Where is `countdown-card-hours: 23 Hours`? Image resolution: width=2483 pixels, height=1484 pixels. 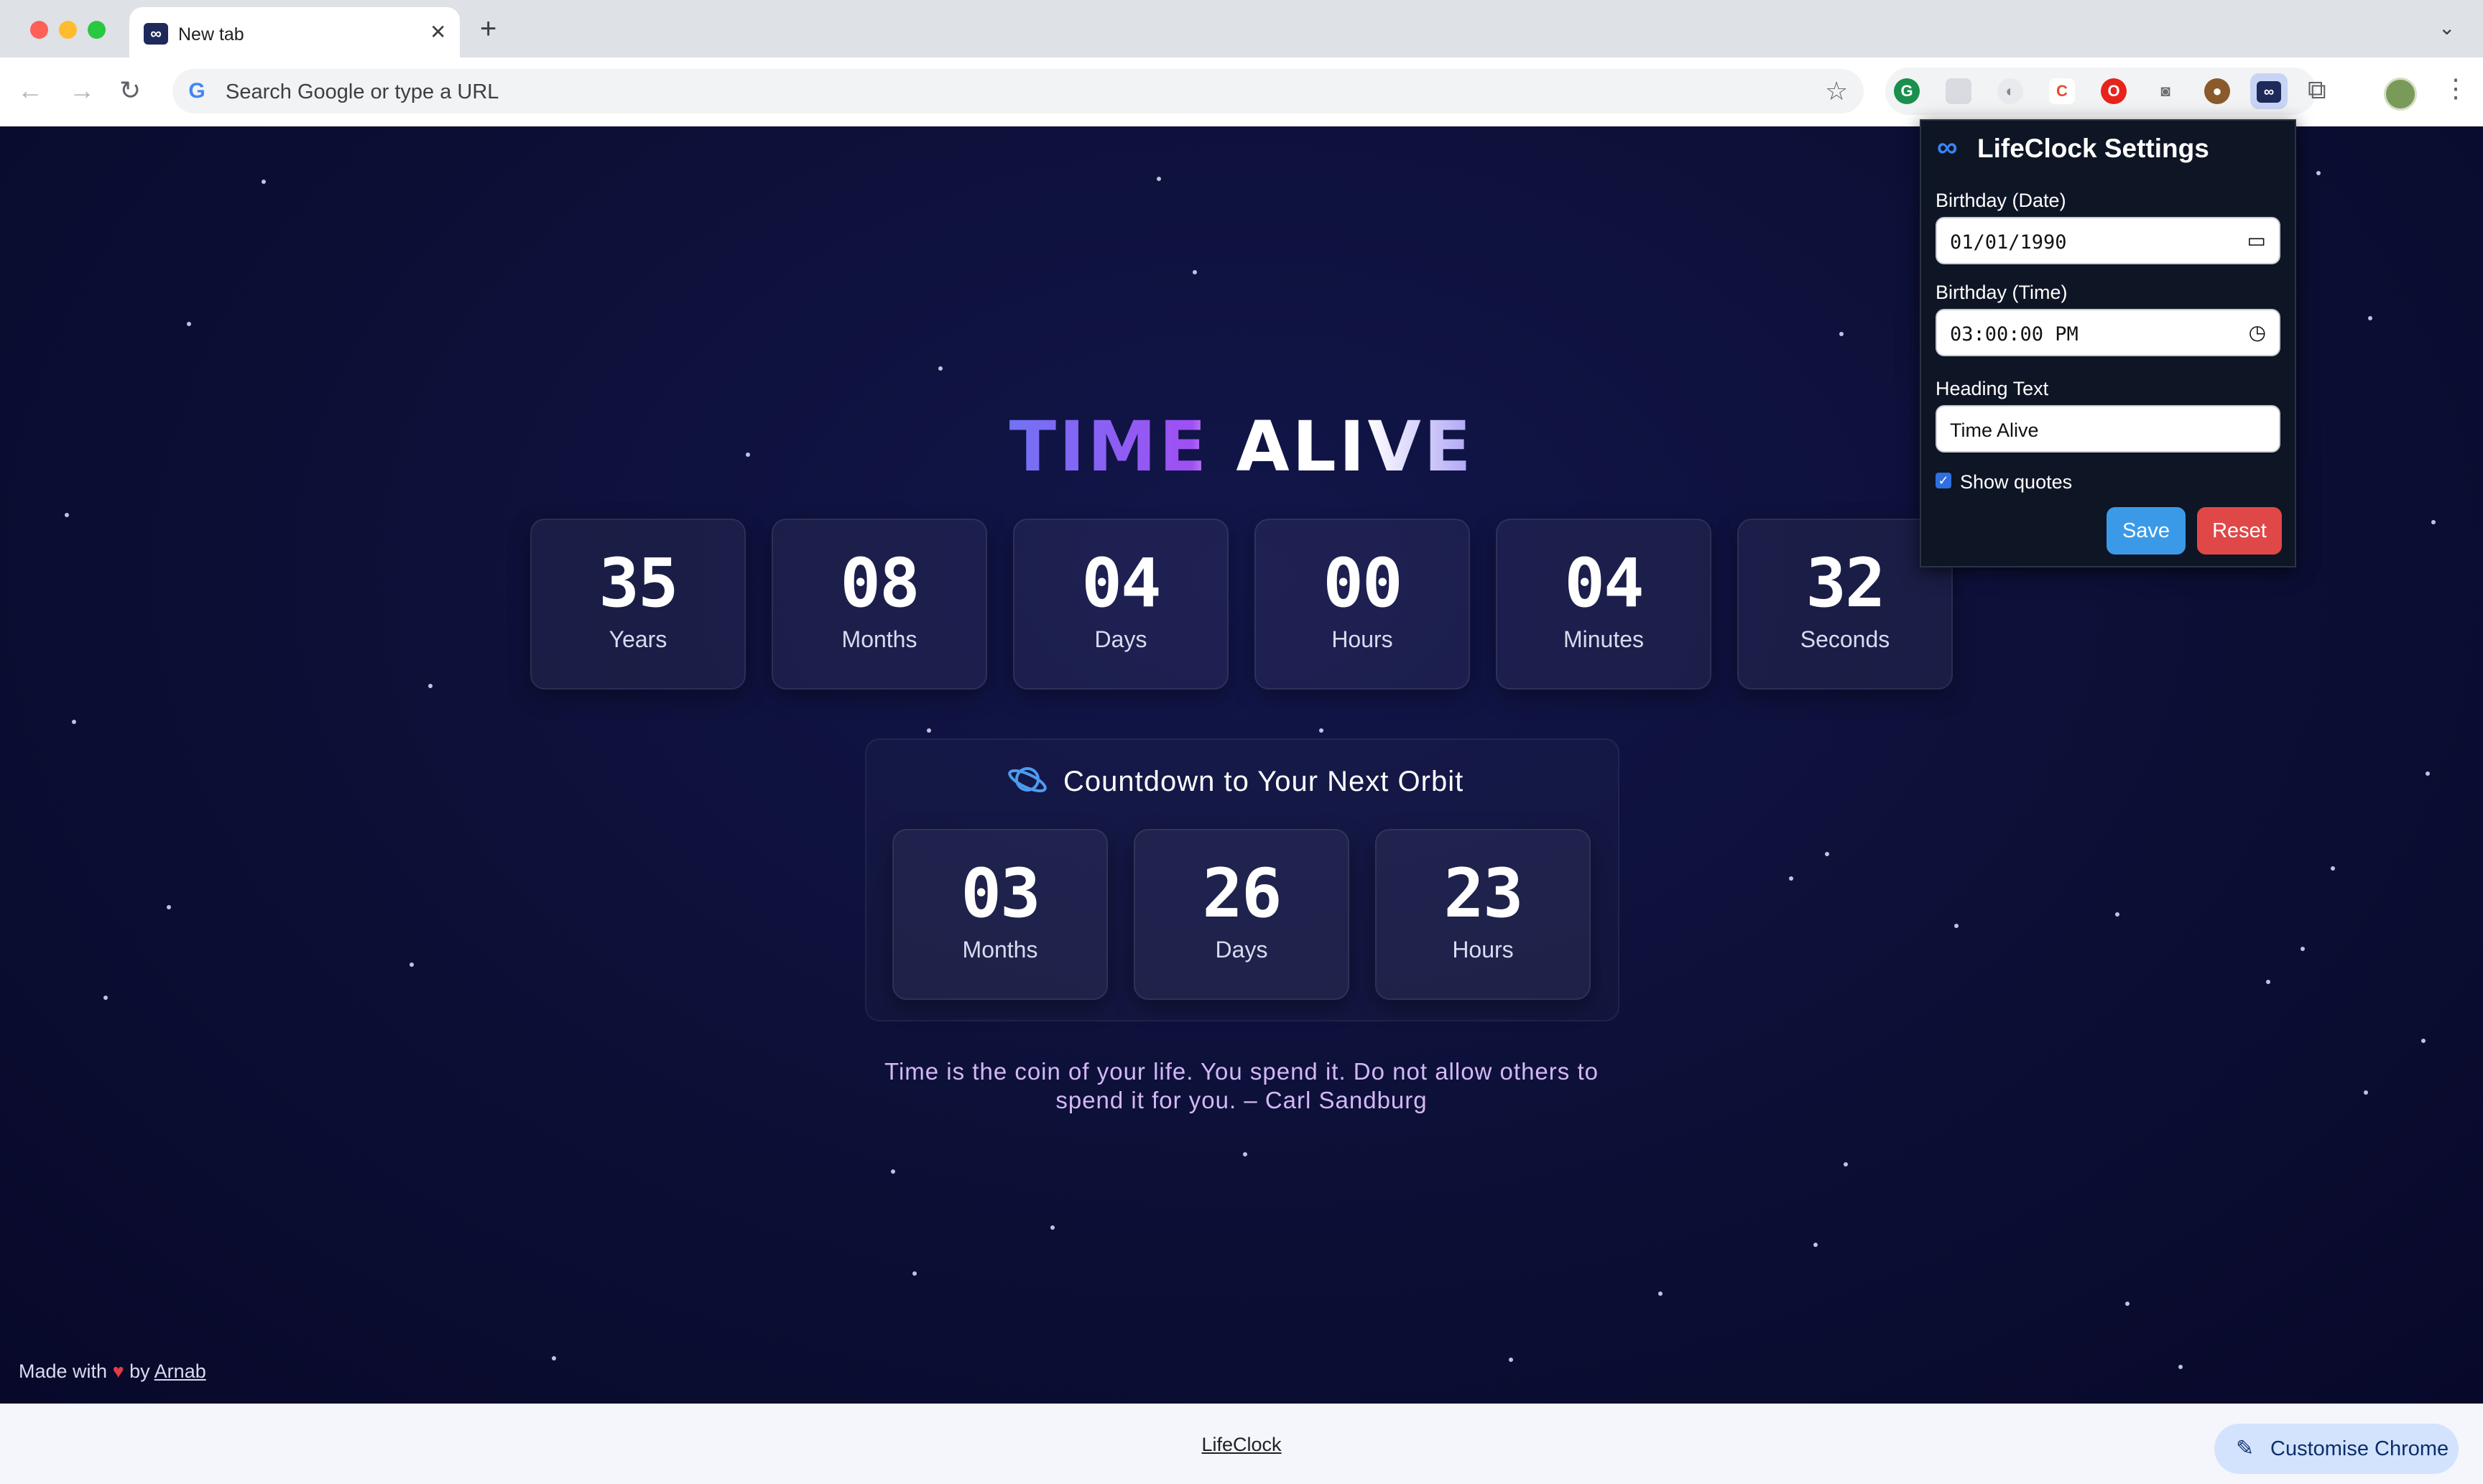 countdown-card-hours: 23 Hours is located at coordinates (1483, 914).